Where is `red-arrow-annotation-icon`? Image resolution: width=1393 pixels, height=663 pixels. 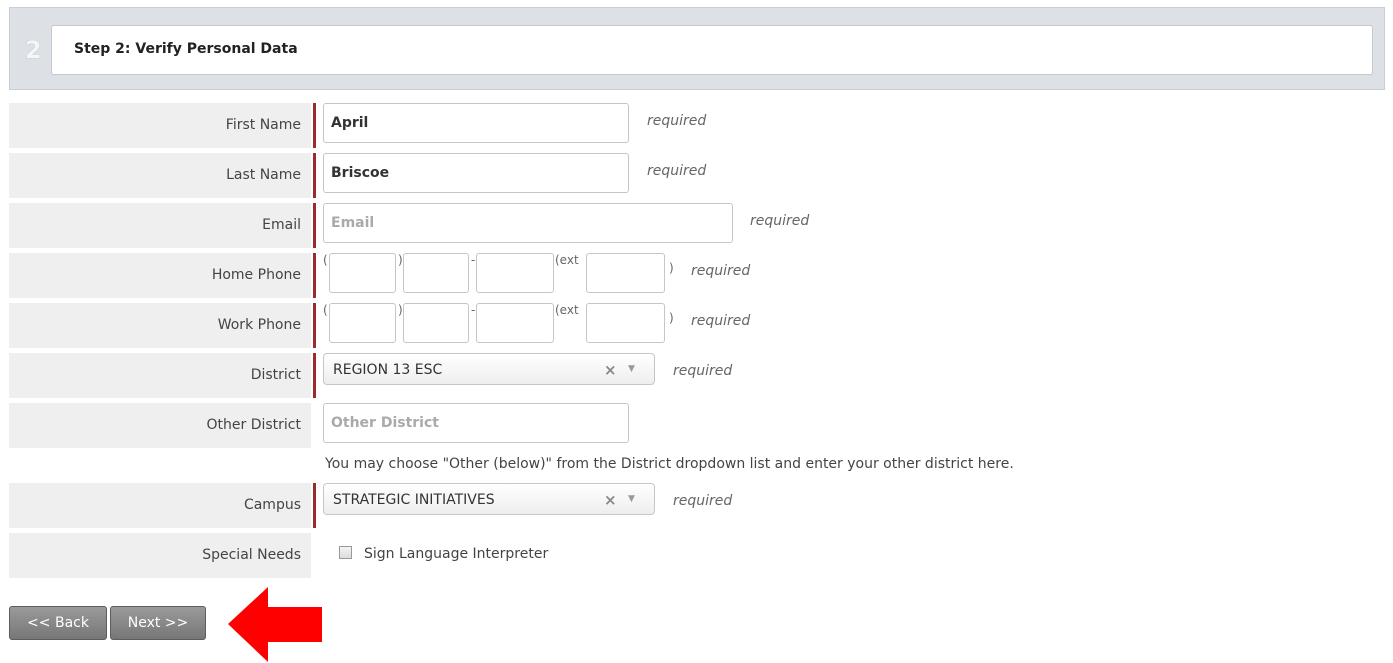
red-arrow-annotation-icon is located at coordinates (275, 624).